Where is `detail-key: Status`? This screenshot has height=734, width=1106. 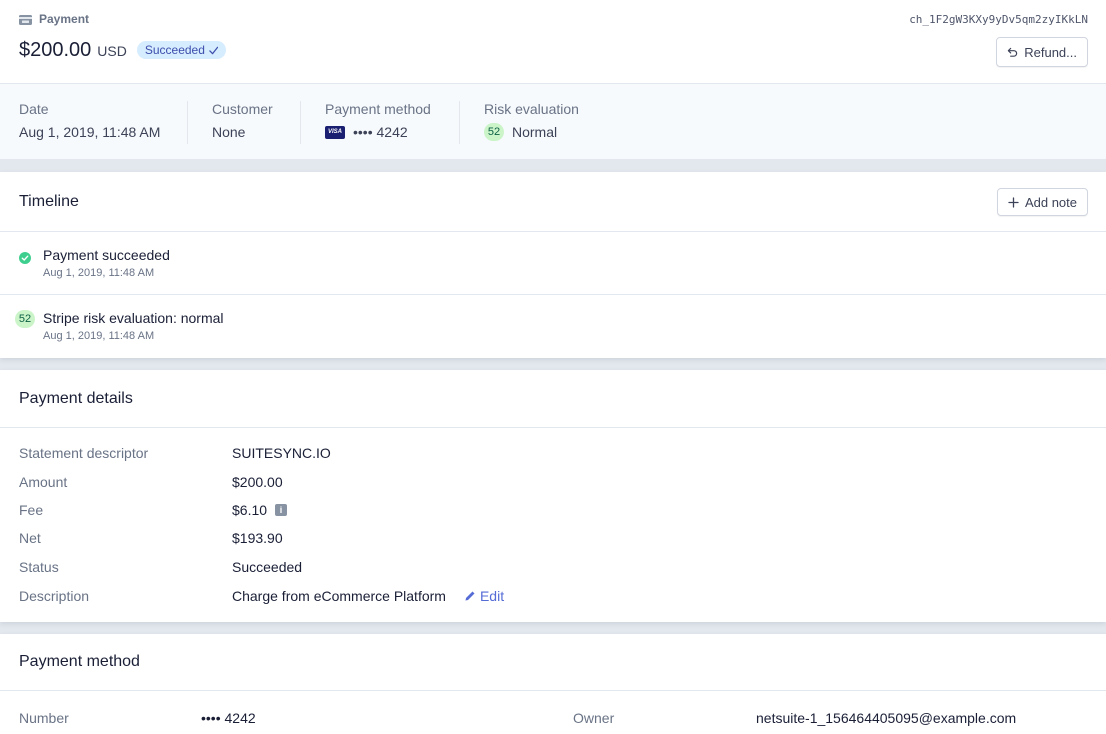 detail-key: Status is located at coordinates (39, 567).